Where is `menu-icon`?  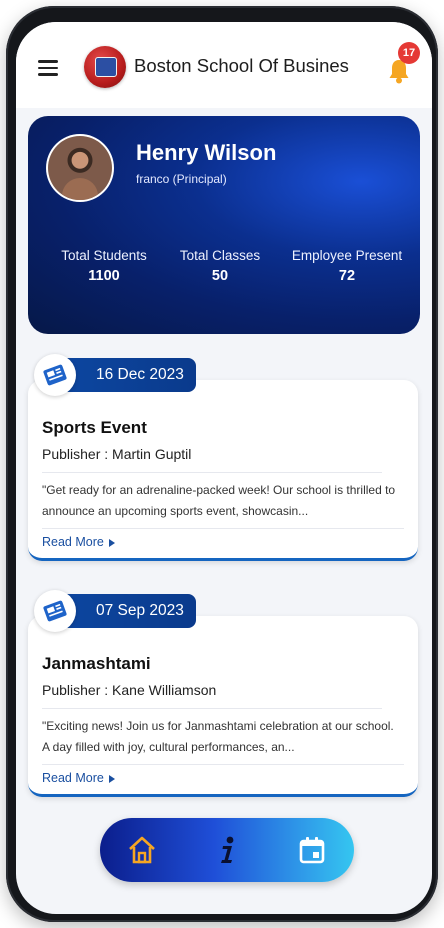 menu-icon is located at coordinates (48, 68).